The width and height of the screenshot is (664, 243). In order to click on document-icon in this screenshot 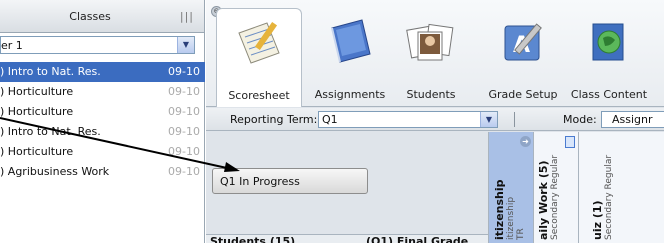, I will do `click(570, 142)`.